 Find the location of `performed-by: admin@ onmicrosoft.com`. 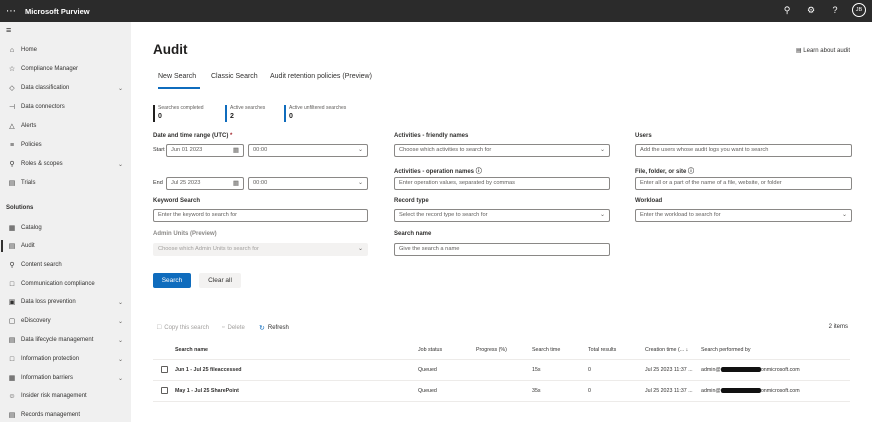

performed-by: admin@ onmicrosoft.com is located at coordinates (750, 370).